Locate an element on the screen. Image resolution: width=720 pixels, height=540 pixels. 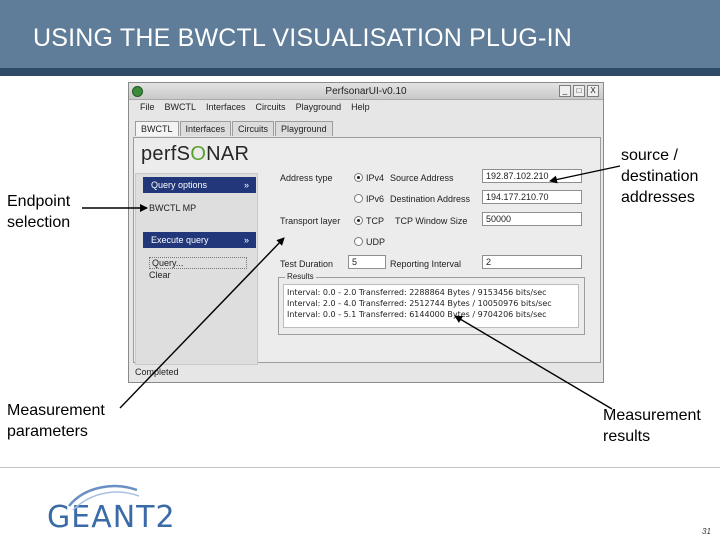
reporting-interval-field: 2 is located at coordinates (532, 262).